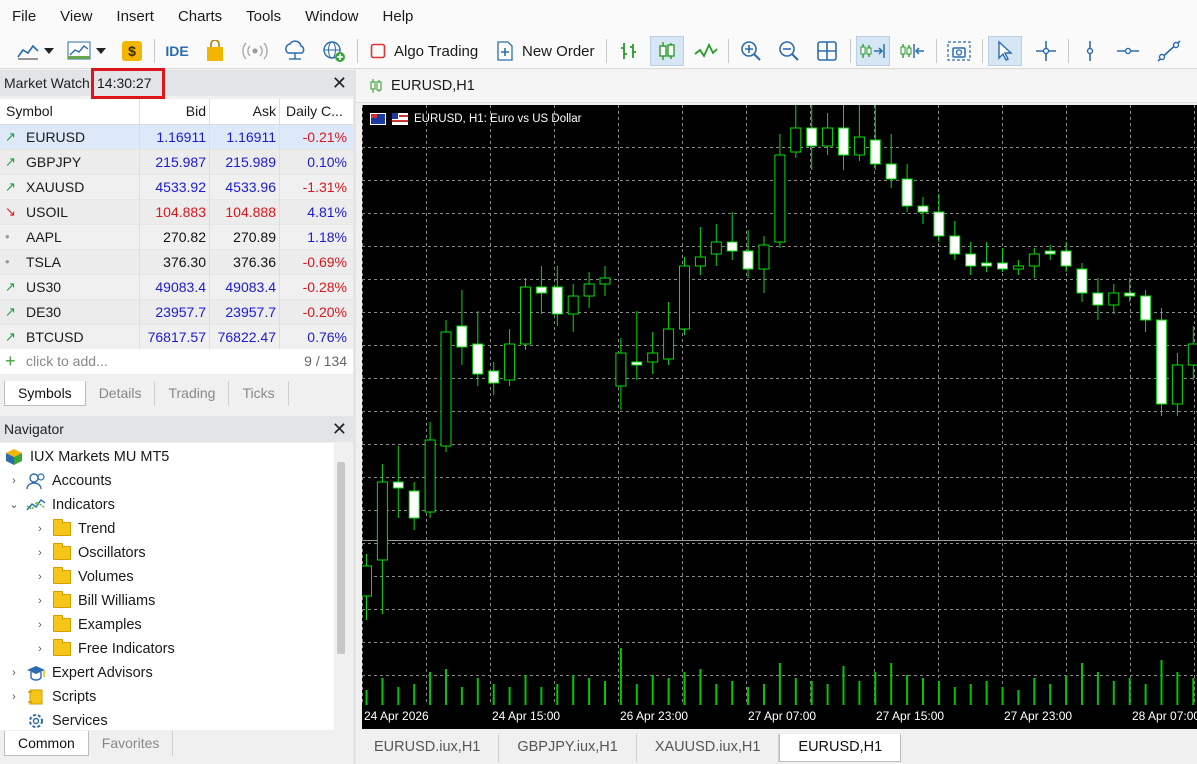 The image size is (1197, 764). Describe the element at coordinates (28, 51) in the screenshot. I see `line-chart-icon` at that location.